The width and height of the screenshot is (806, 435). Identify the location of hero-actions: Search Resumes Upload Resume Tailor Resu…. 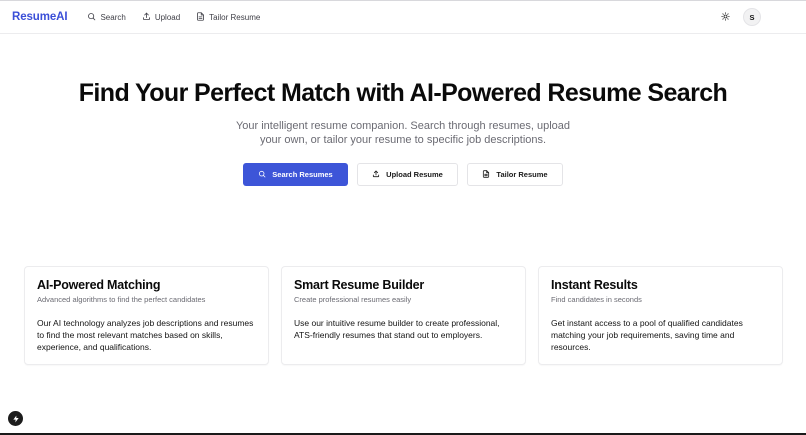
(403, 174).